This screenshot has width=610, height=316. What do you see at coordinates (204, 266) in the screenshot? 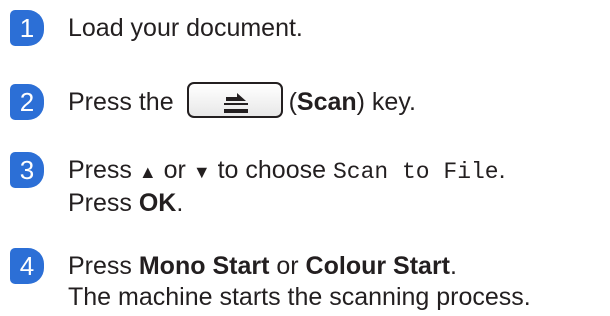
I see `mono-start-label: Mono Start` at bounding box center [204, 266].